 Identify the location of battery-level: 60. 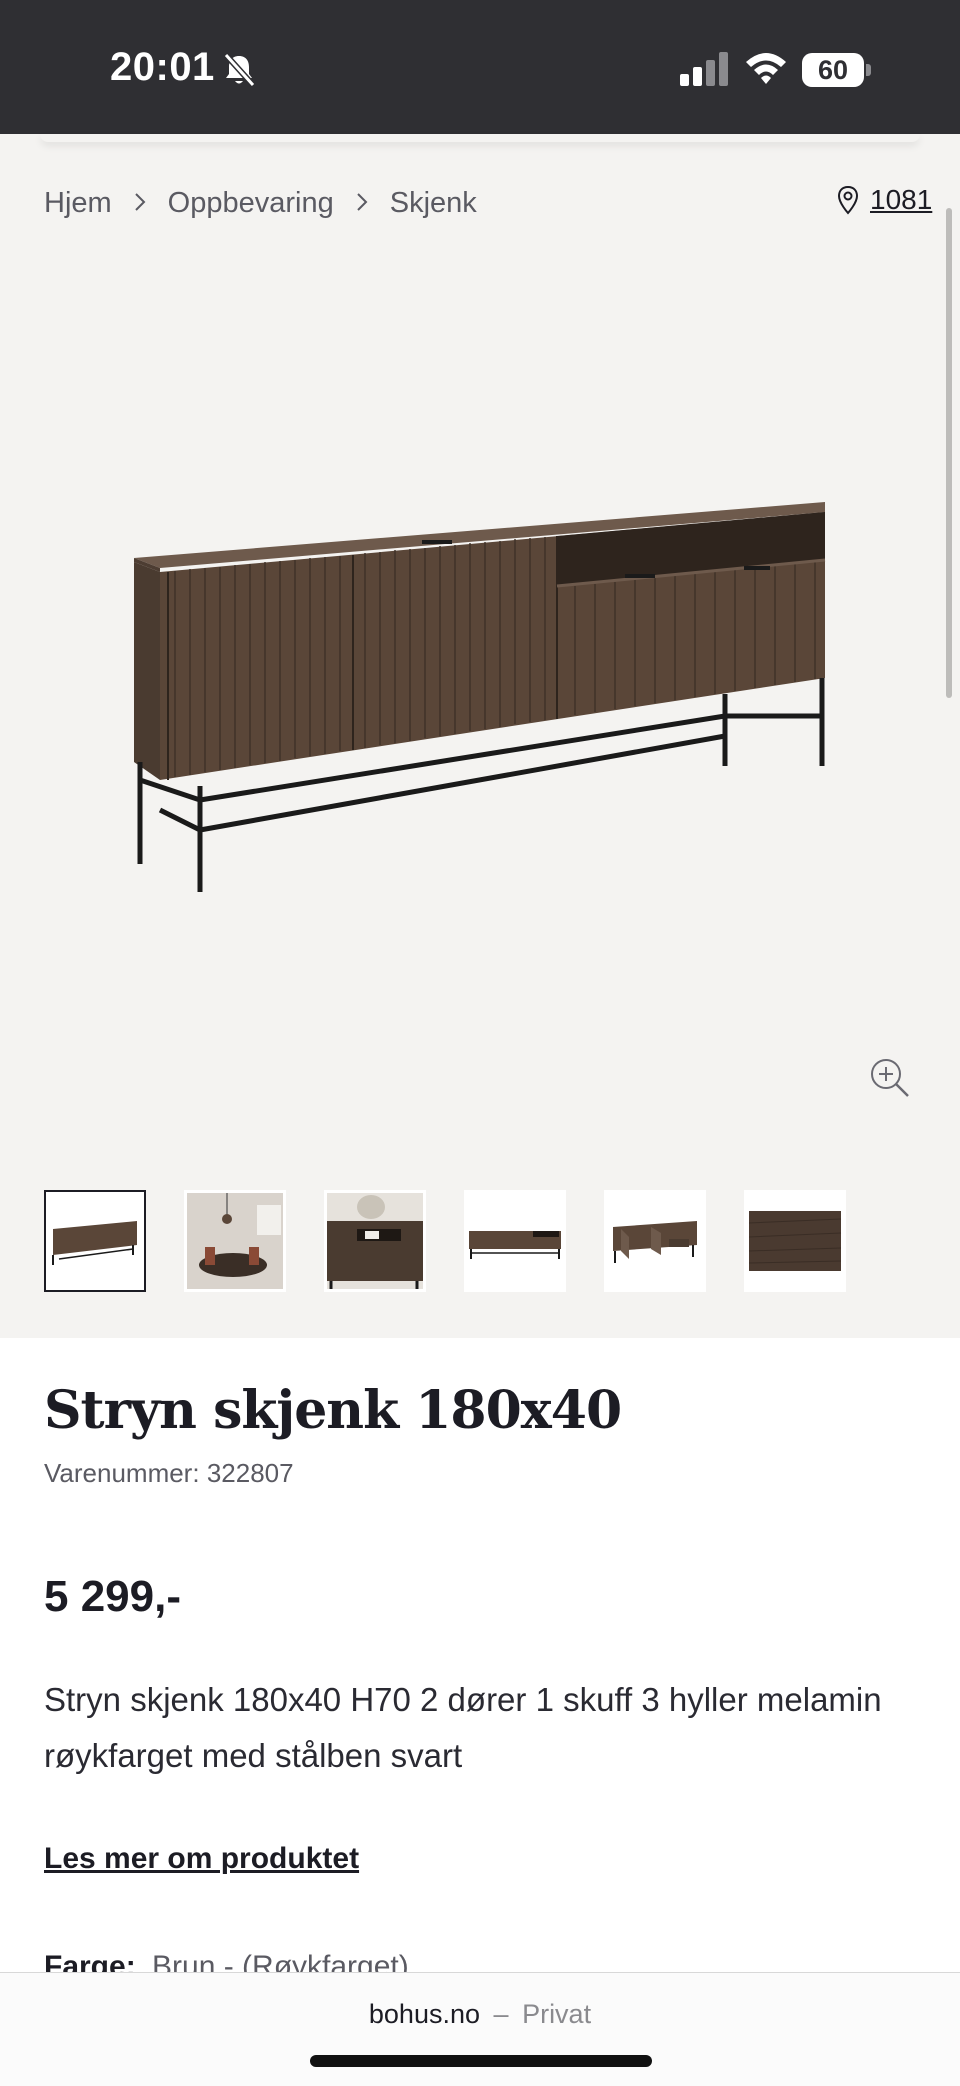
(833, 70).